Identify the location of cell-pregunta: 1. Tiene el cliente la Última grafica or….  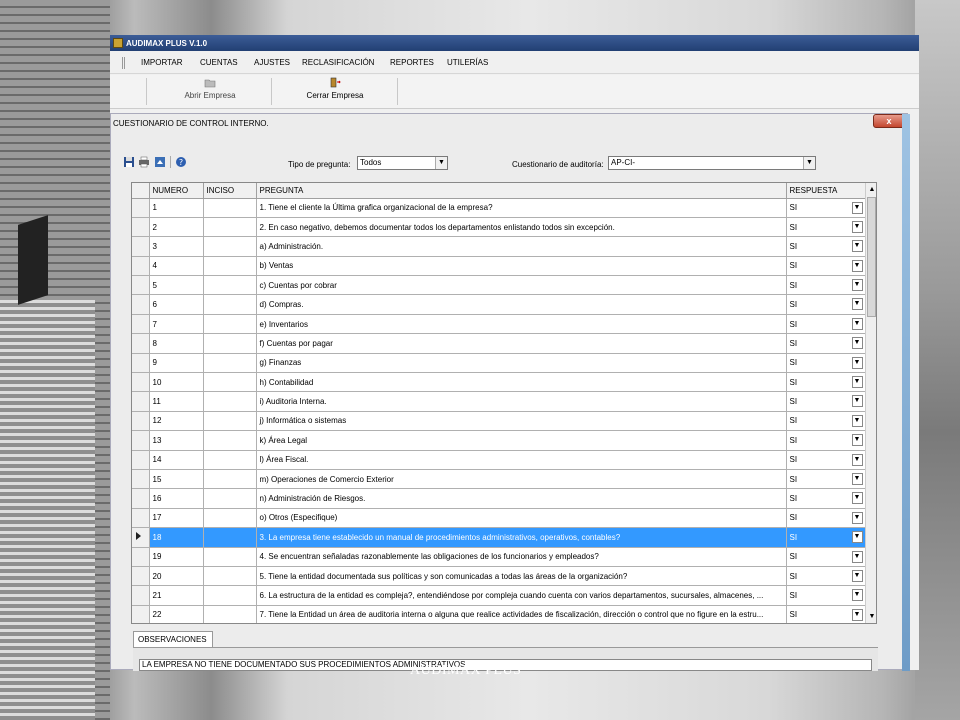
(521, 208).